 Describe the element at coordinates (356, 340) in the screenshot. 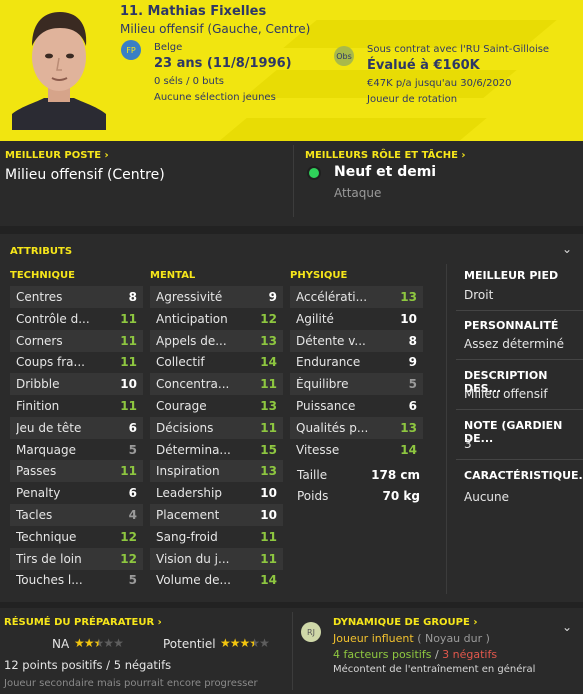

I see `attribute-row: Détente v... 8` at that location.